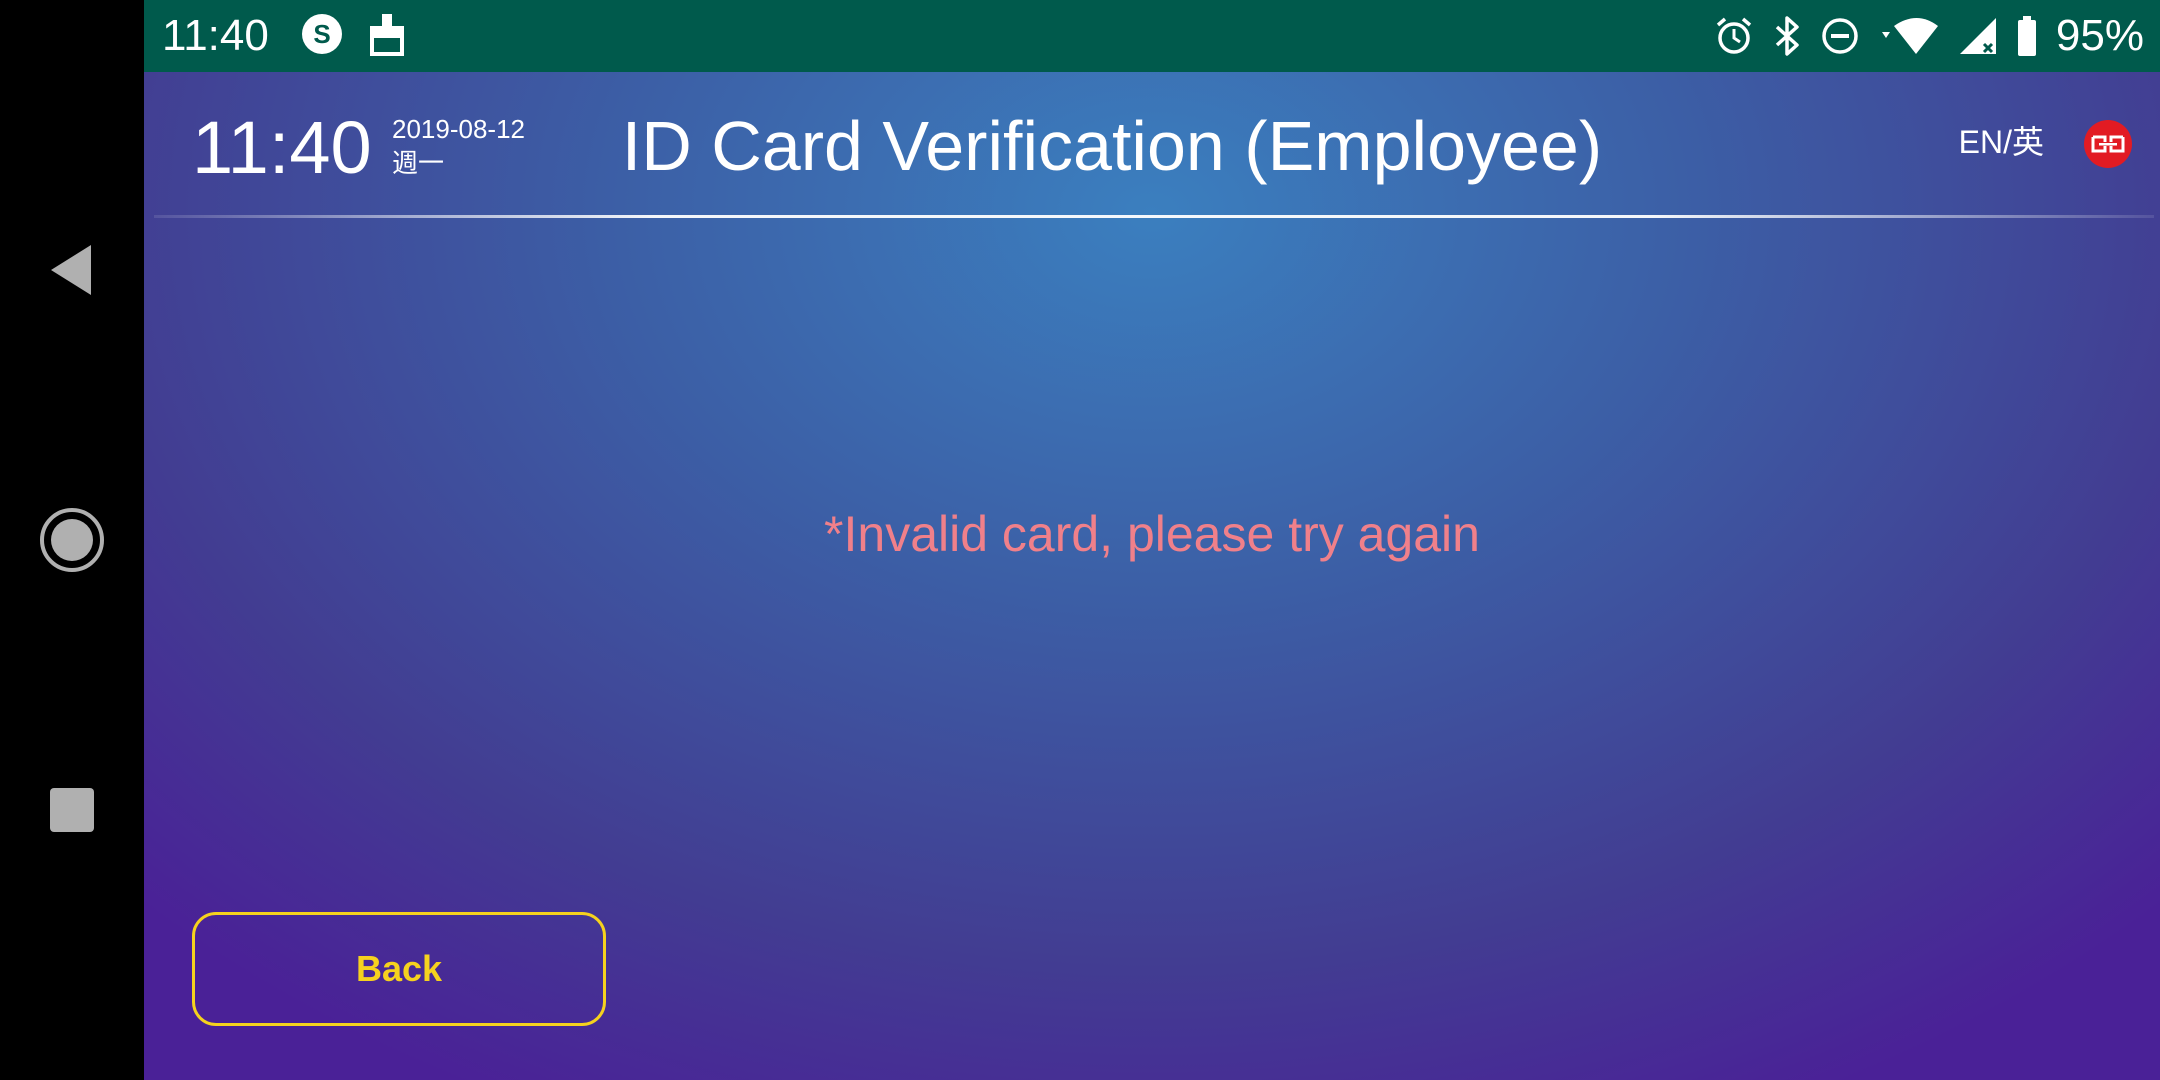  I want to click on wifi-icon, so click(1909, 36).